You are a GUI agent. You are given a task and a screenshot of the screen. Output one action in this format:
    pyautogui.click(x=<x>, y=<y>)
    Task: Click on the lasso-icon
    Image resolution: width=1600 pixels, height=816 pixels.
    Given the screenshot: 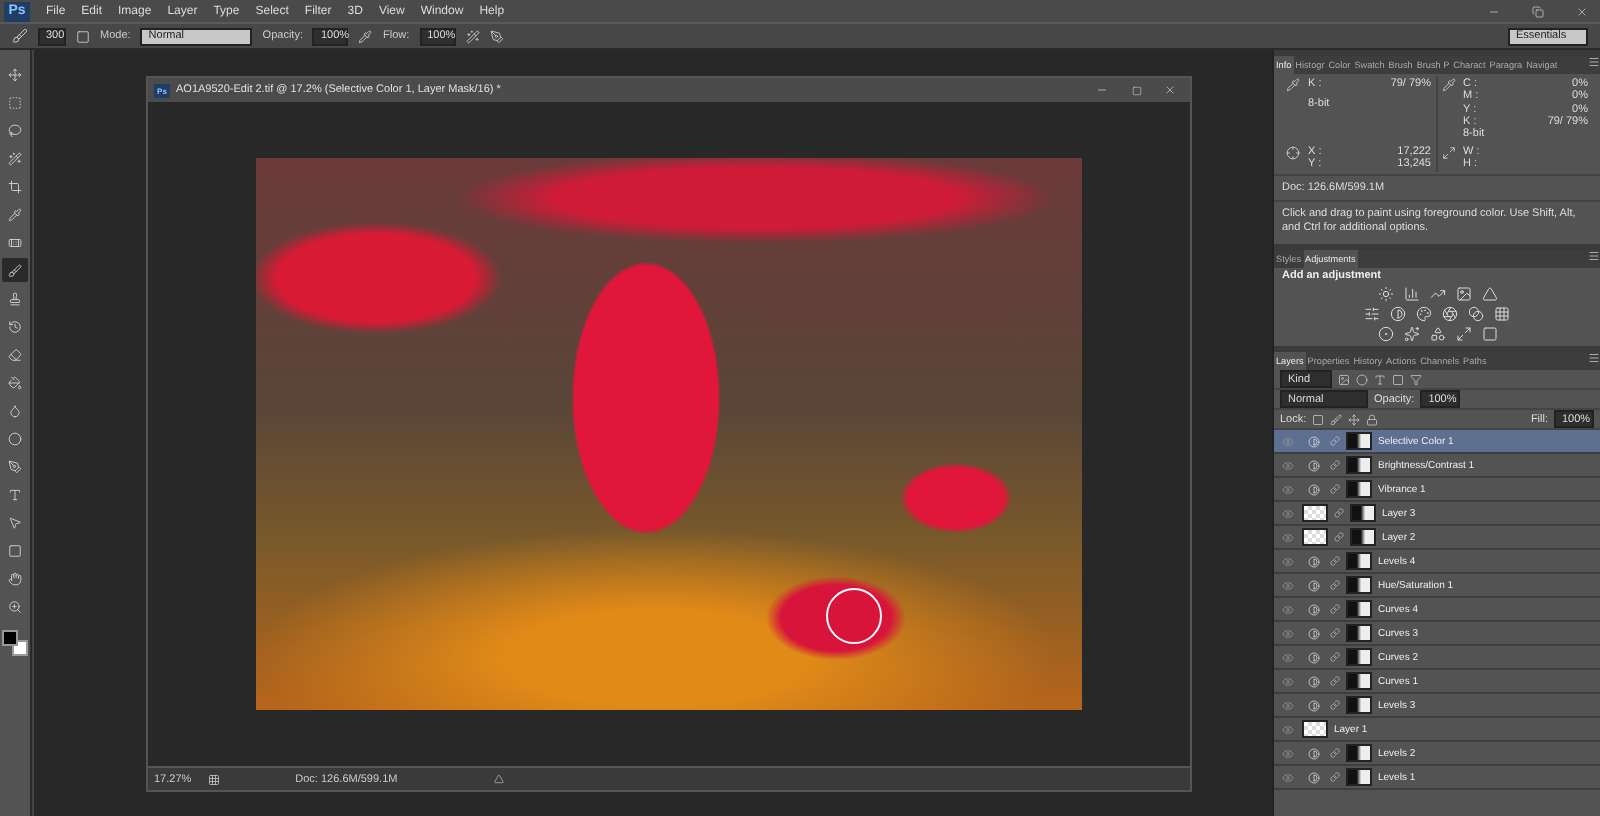 What is the action you would take?
    pyautogui.click(x=15, y=130)
    